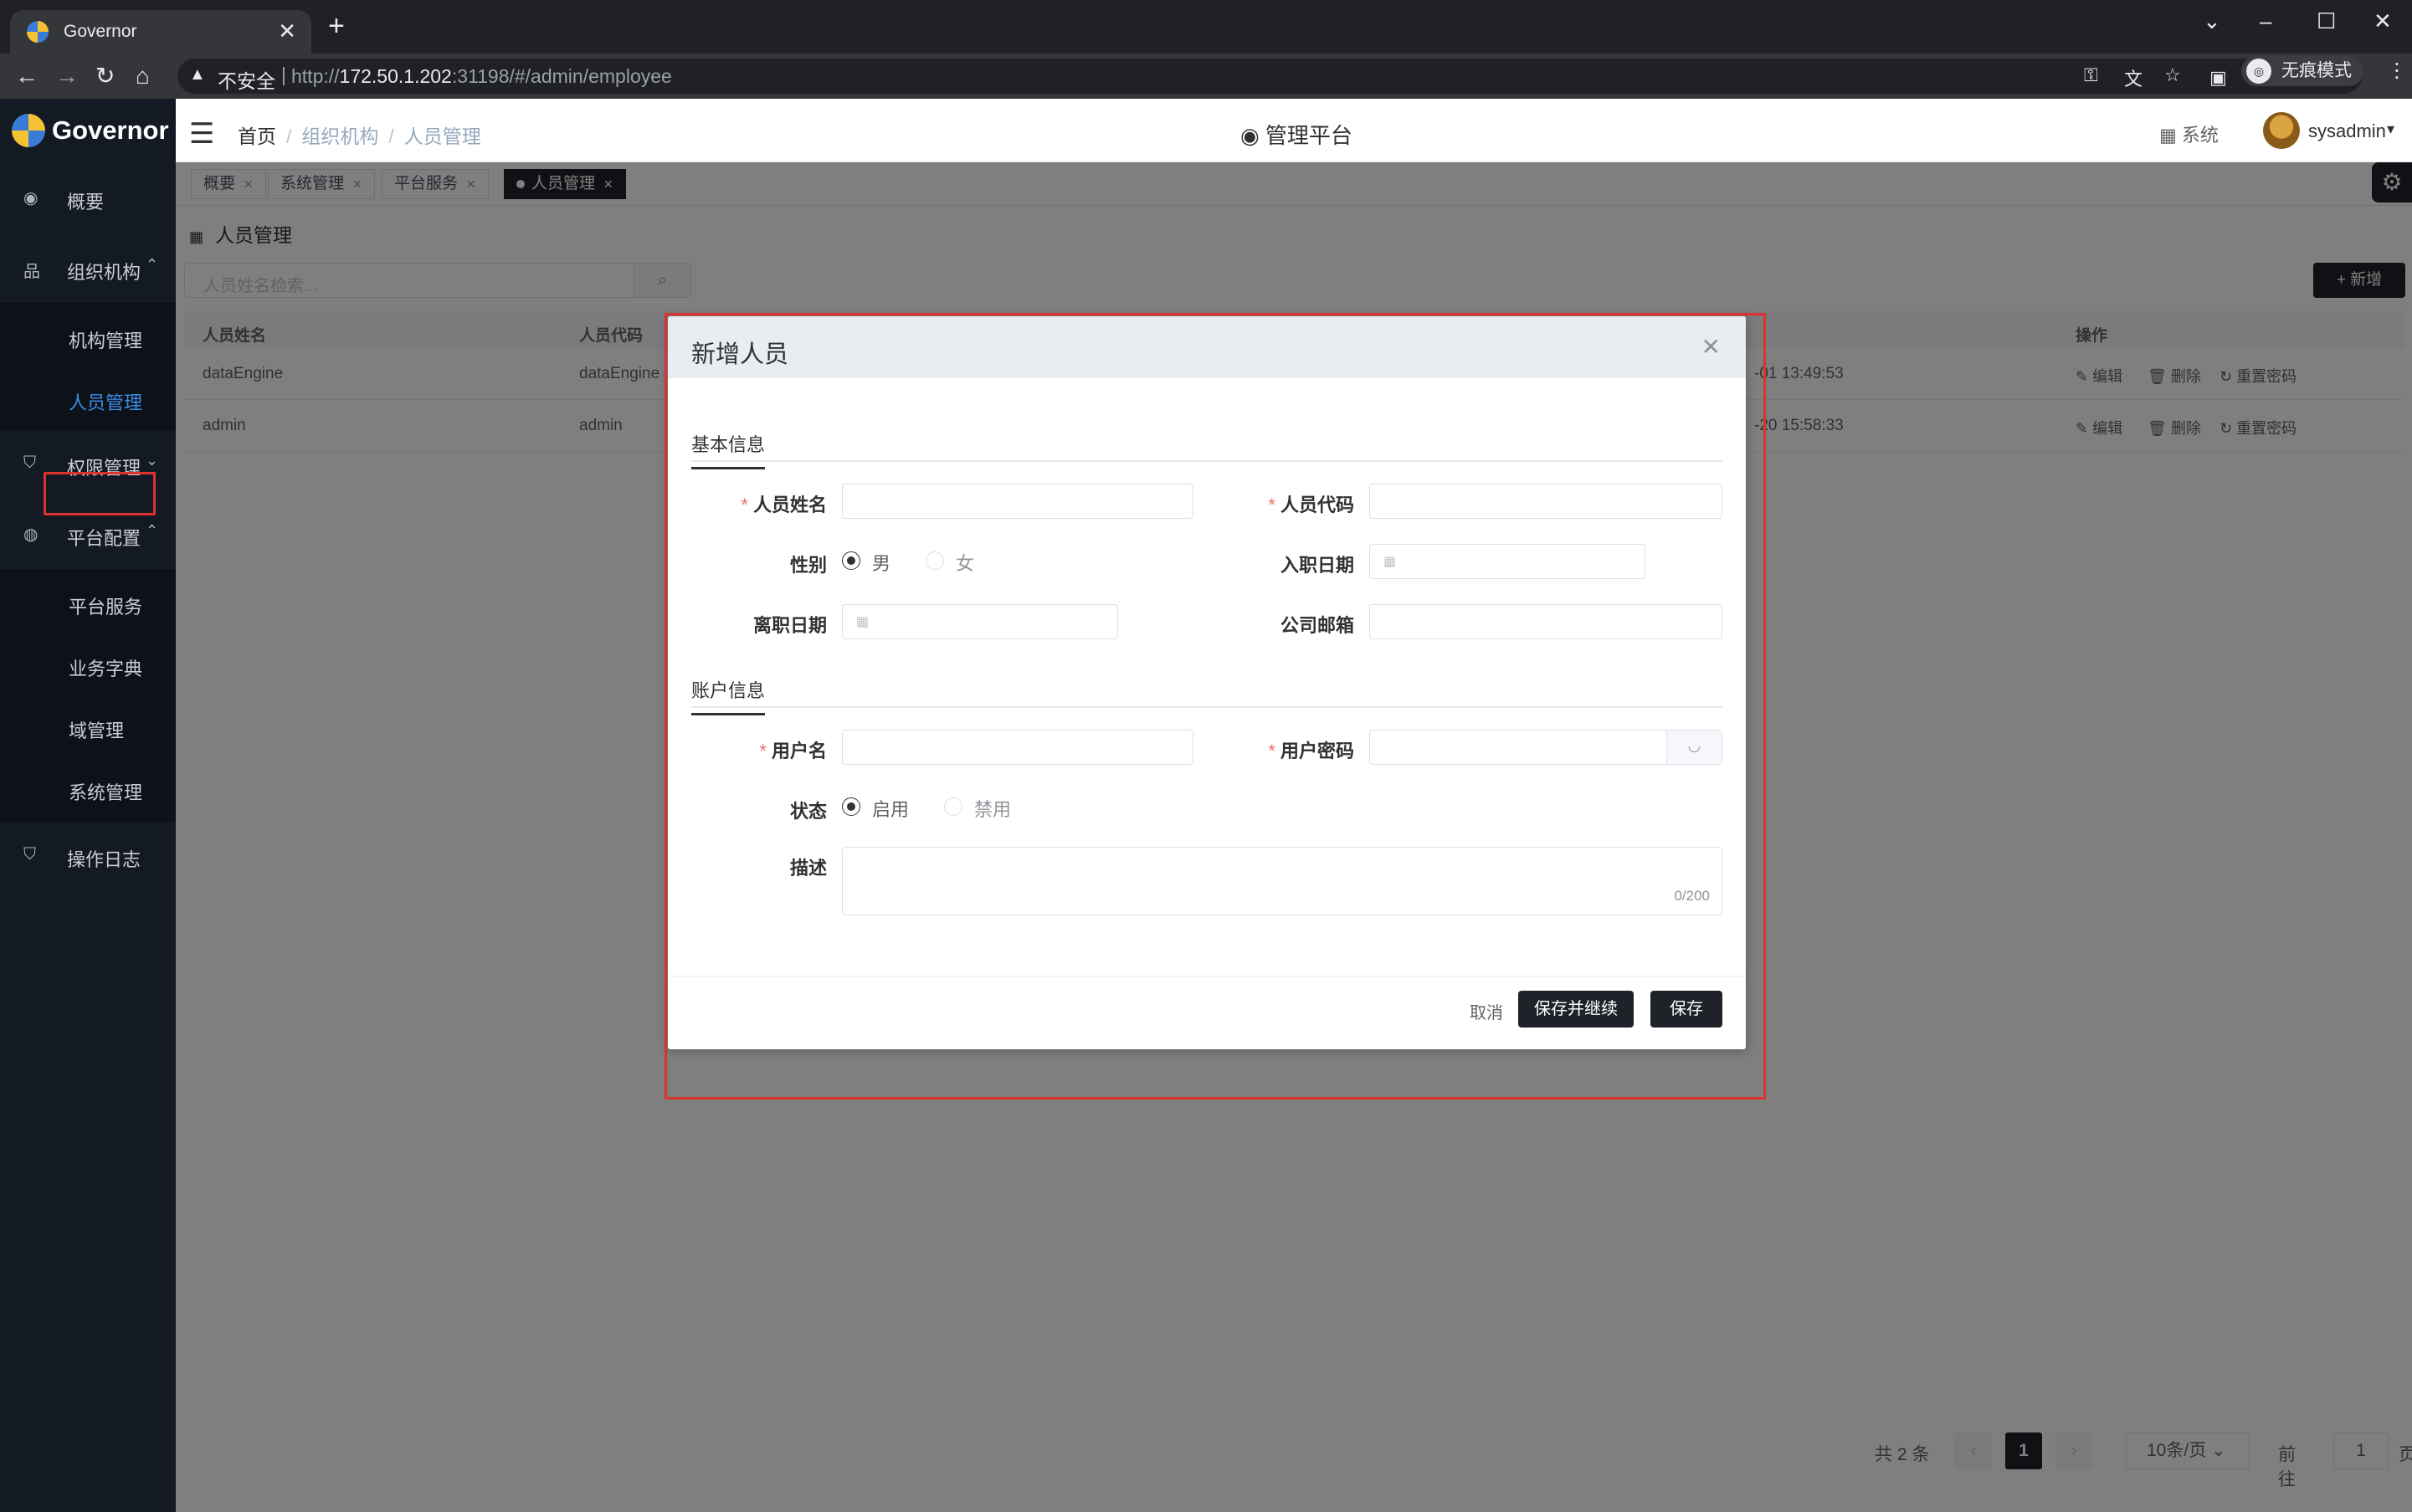  Describe the element at coordinates (2133, 77) in the screenshot. I see `translate-icon: 文` at that location.